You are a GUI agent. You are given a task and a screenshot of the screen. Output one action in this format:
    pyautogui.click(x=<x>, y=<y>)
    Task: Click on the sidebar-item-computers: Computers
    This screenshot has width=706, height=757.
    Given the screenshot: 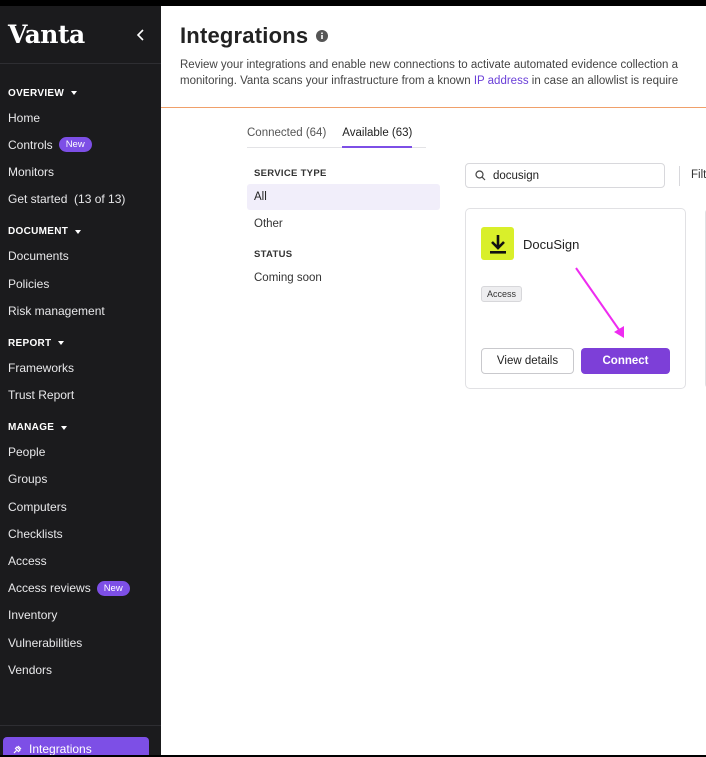 What is the action you would take?
    pyautogui.click(x=80, y=506)
    